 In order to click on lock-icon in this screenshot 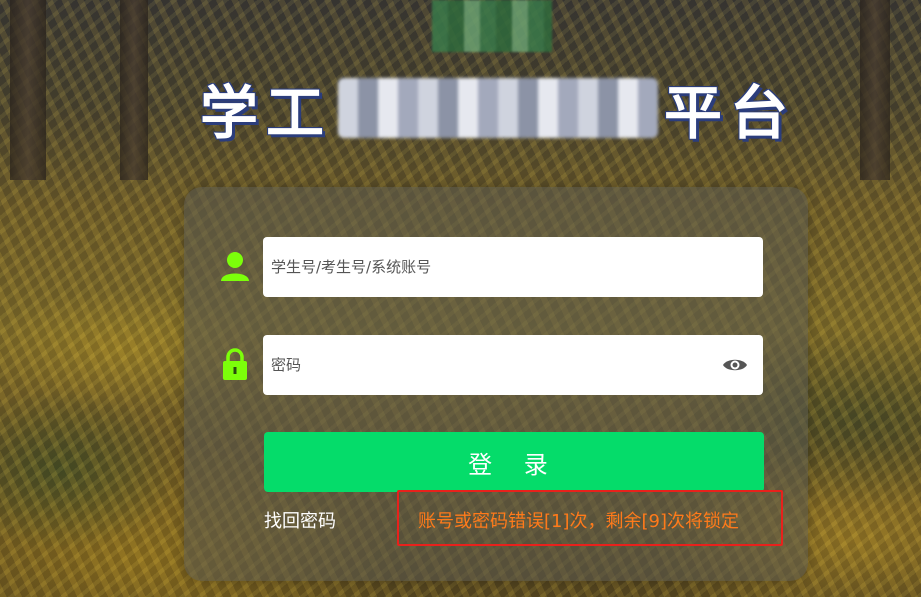, I will do `click(235, 364)`.